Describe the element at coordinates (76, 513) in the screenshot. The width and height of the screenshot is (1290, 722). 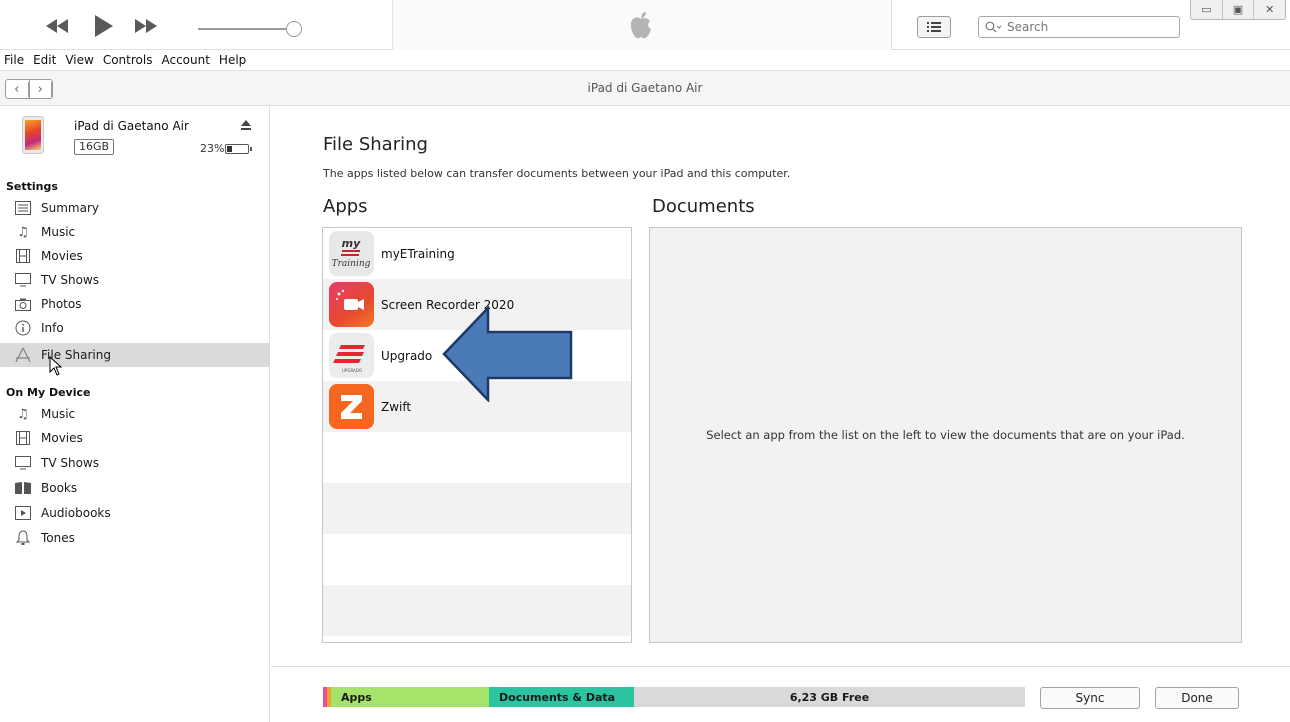
I see `sidebar-item-label: Audiobooks` at that location.